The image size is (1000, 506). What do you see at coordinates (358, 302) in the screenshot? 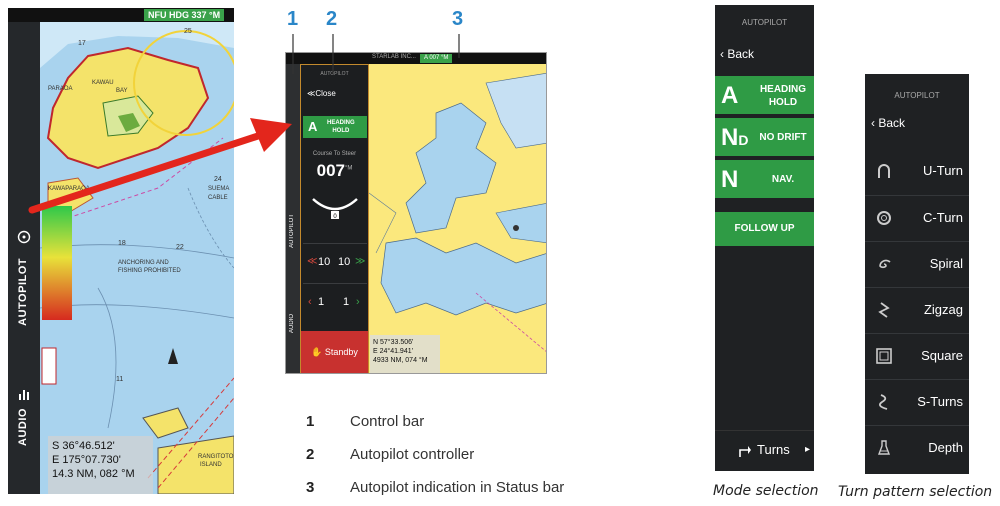
I see `starboard-1-button: ›` at bounding box center [358, 302].